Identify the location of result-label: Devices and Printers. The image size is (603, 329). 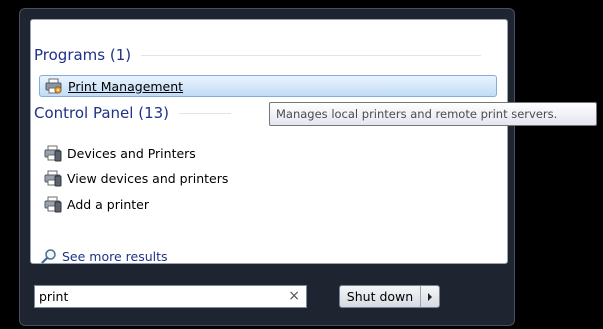
(131, 153).